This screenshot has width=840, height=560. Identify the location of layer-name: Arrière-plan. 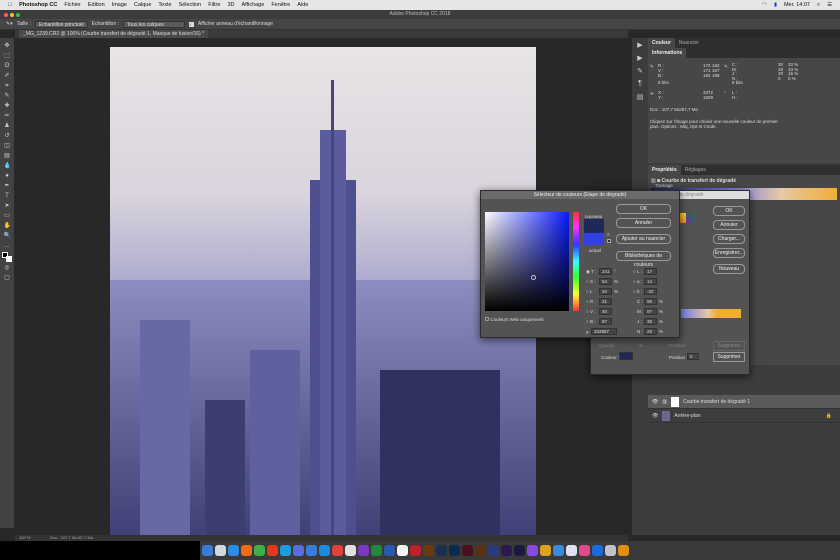
(687, 416).